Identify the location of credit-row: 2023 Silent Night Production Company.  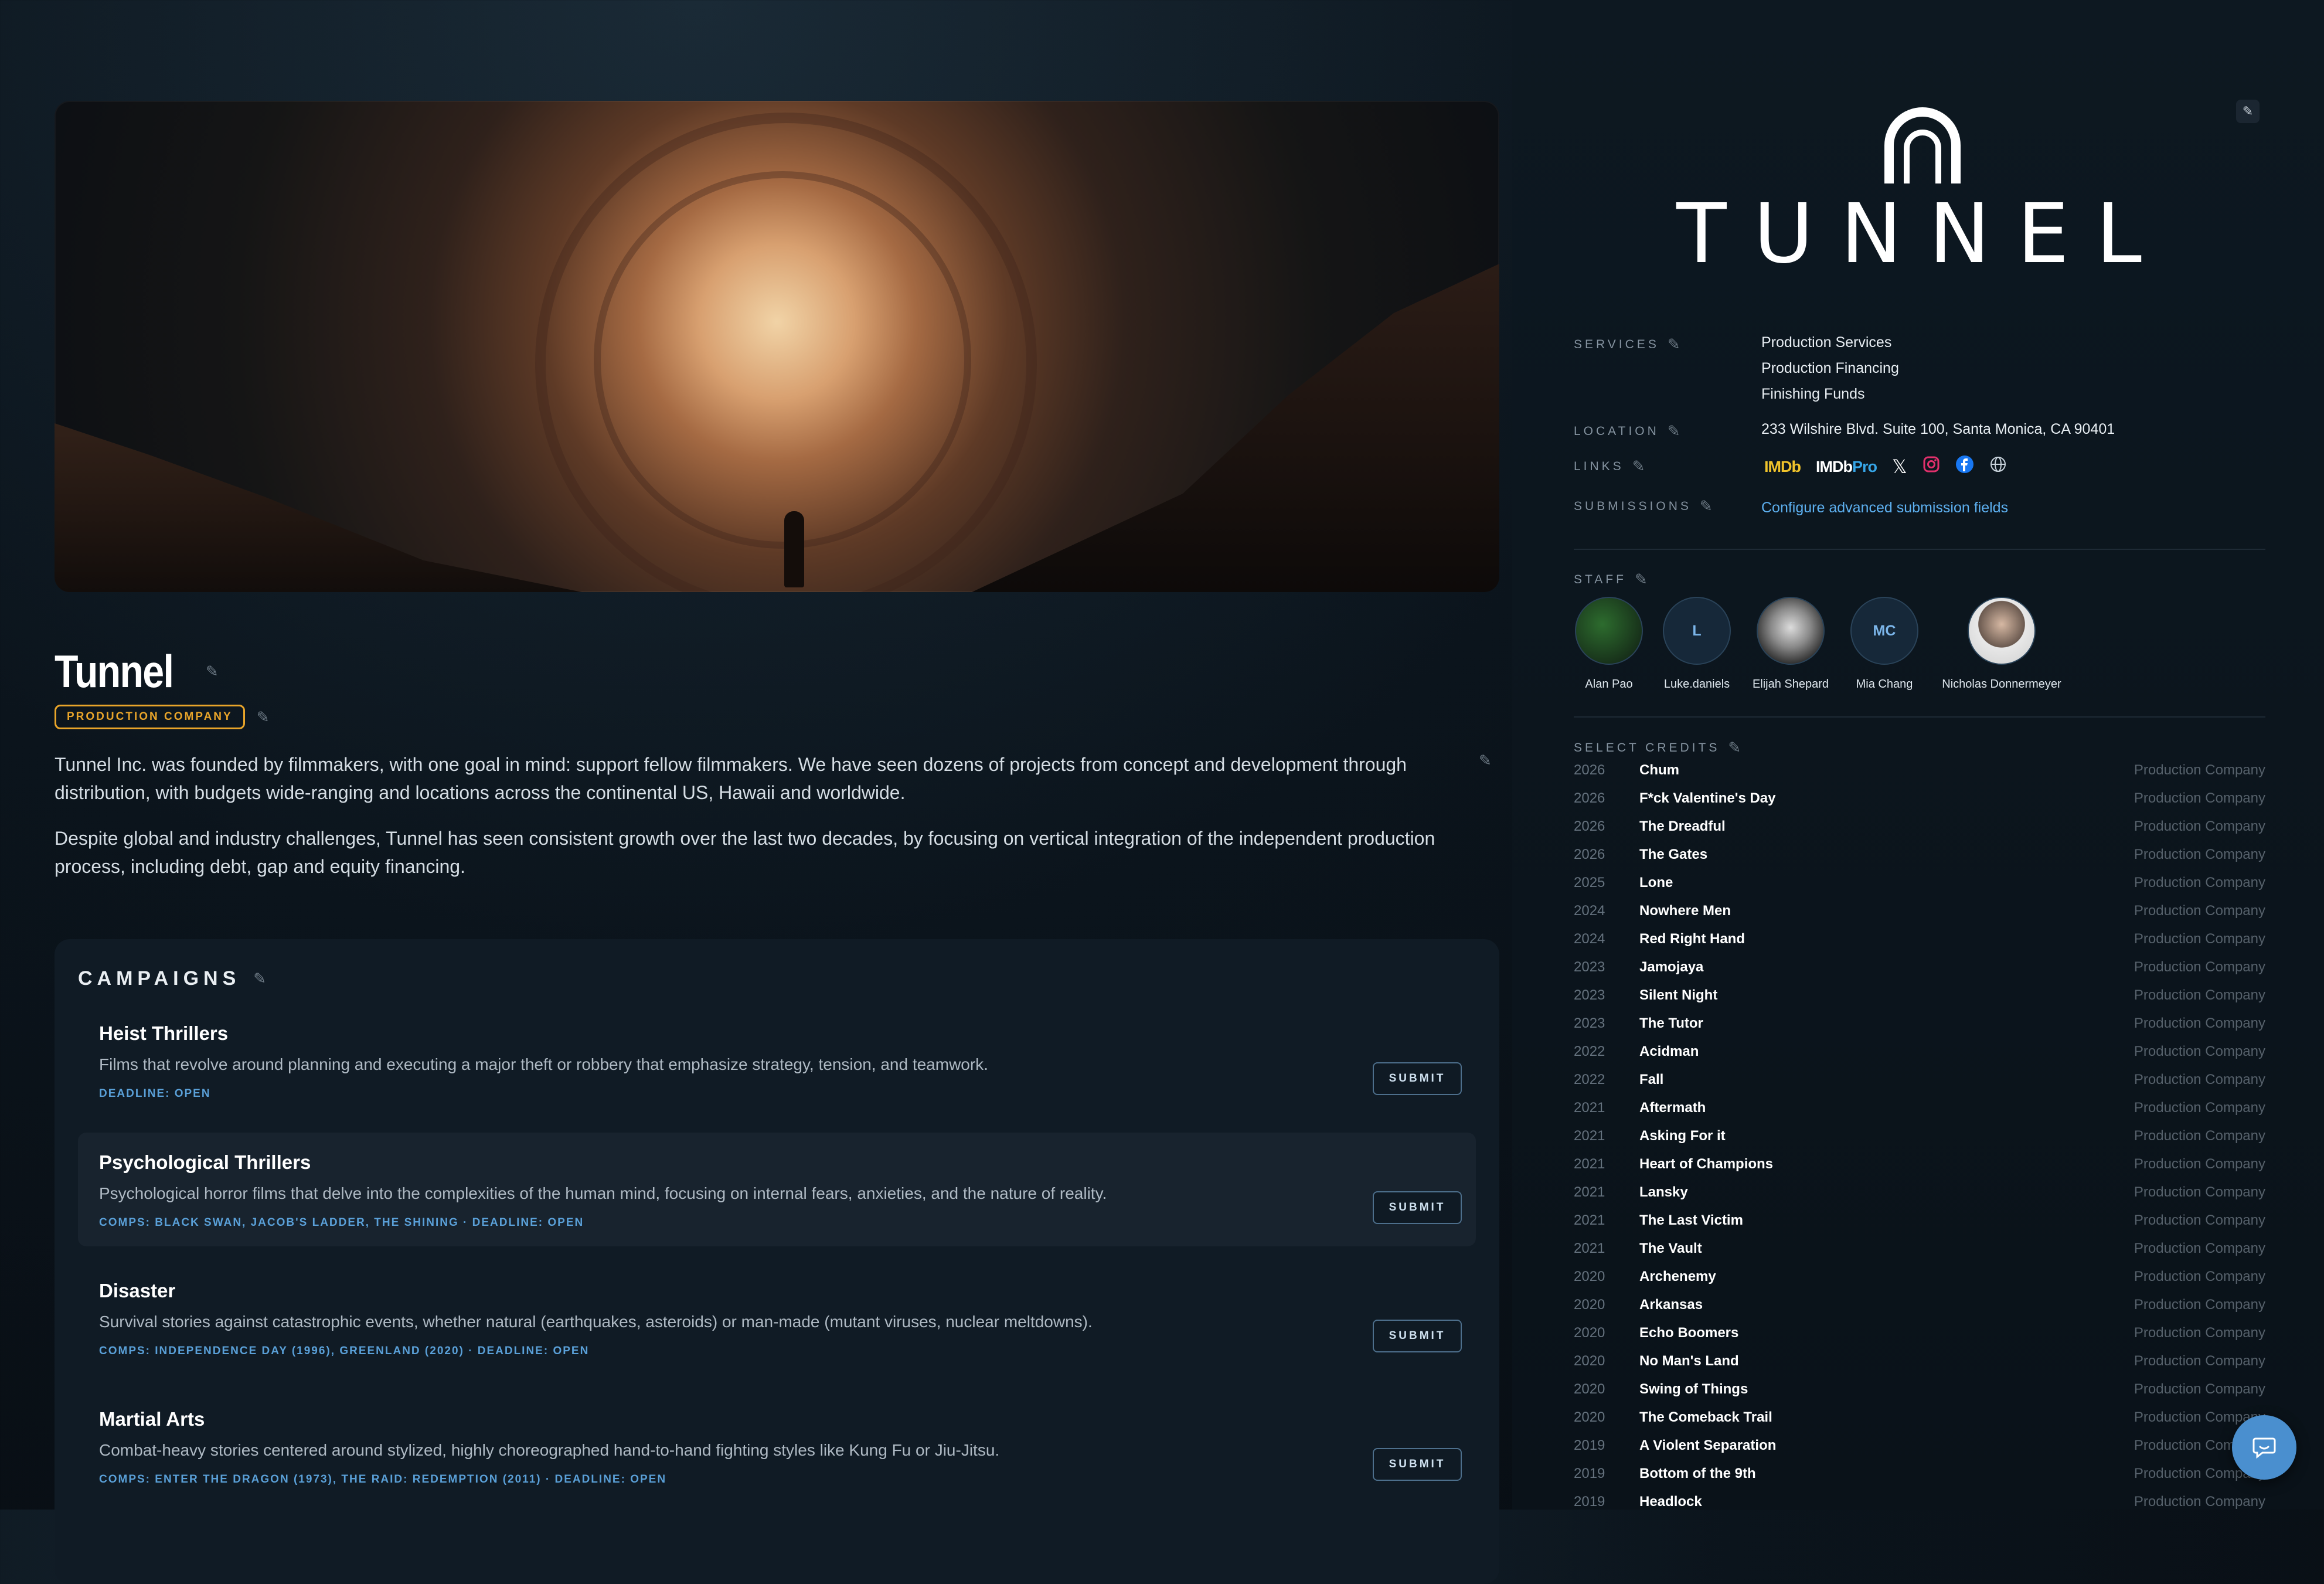
(1920, 1001).